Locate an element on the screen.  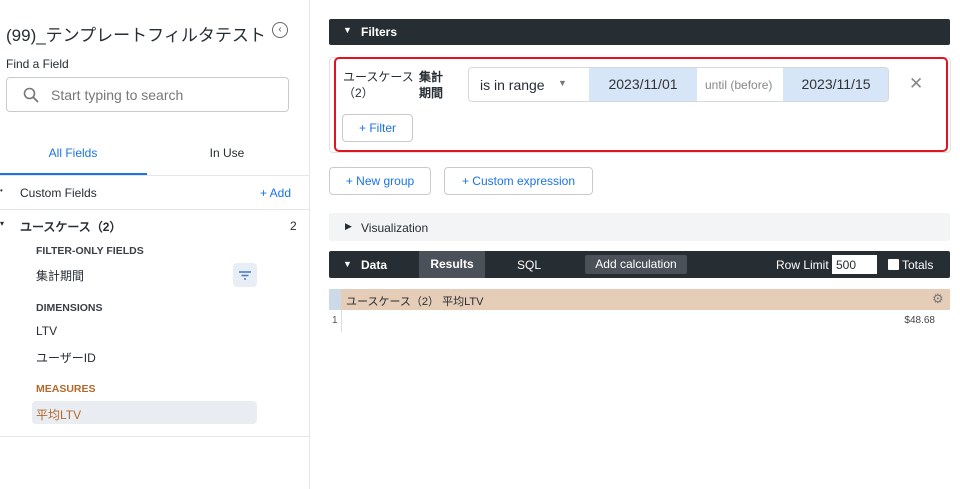
caret-right-icon: ▶ is located at coordinates (348, 226).